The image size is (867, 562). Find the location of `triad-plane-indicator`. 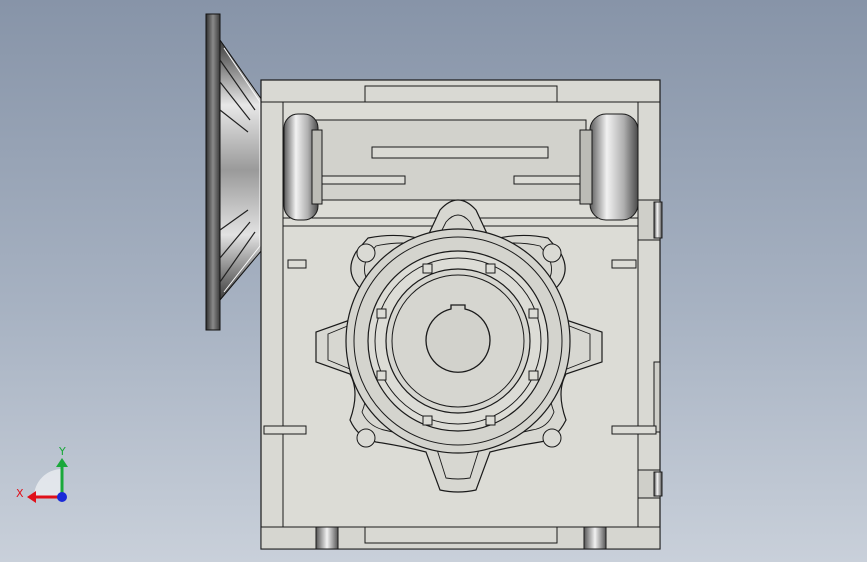

triad-plane-indicator is located at coordinates (48, 483).